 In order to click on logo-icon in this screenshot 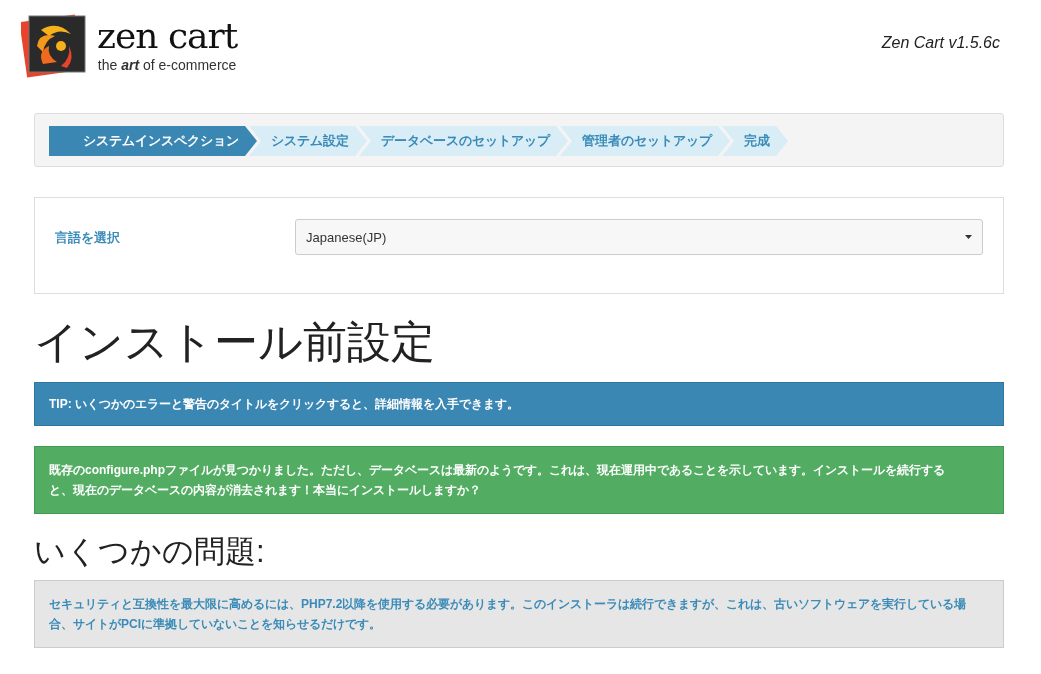, I will do `click(54, 45)`.